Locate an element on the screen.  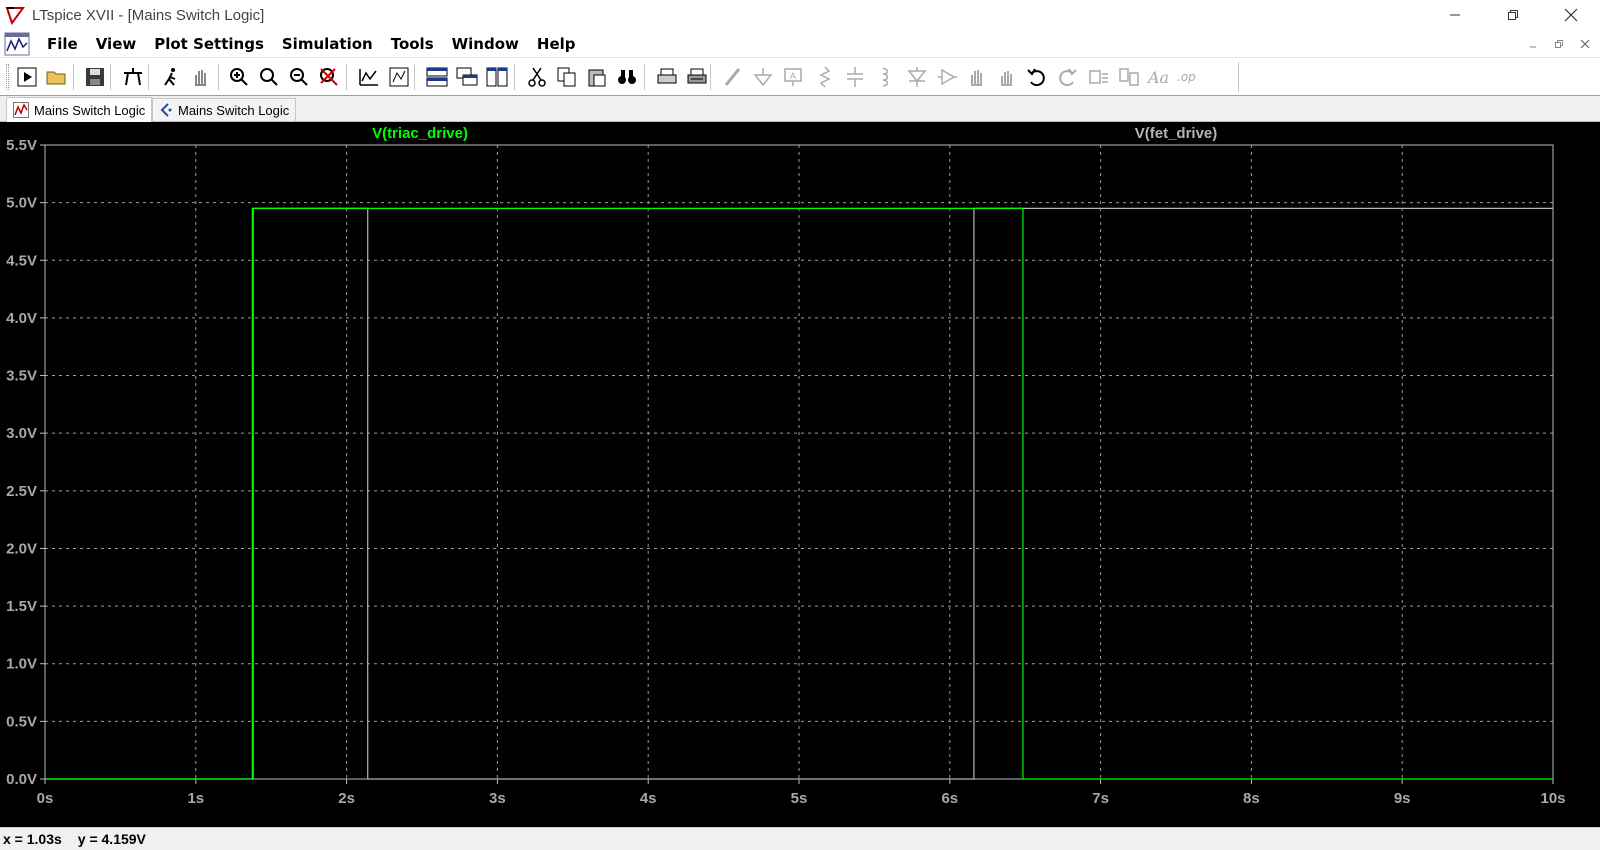
tile-vertical-button is located at coordinates (497, 77).